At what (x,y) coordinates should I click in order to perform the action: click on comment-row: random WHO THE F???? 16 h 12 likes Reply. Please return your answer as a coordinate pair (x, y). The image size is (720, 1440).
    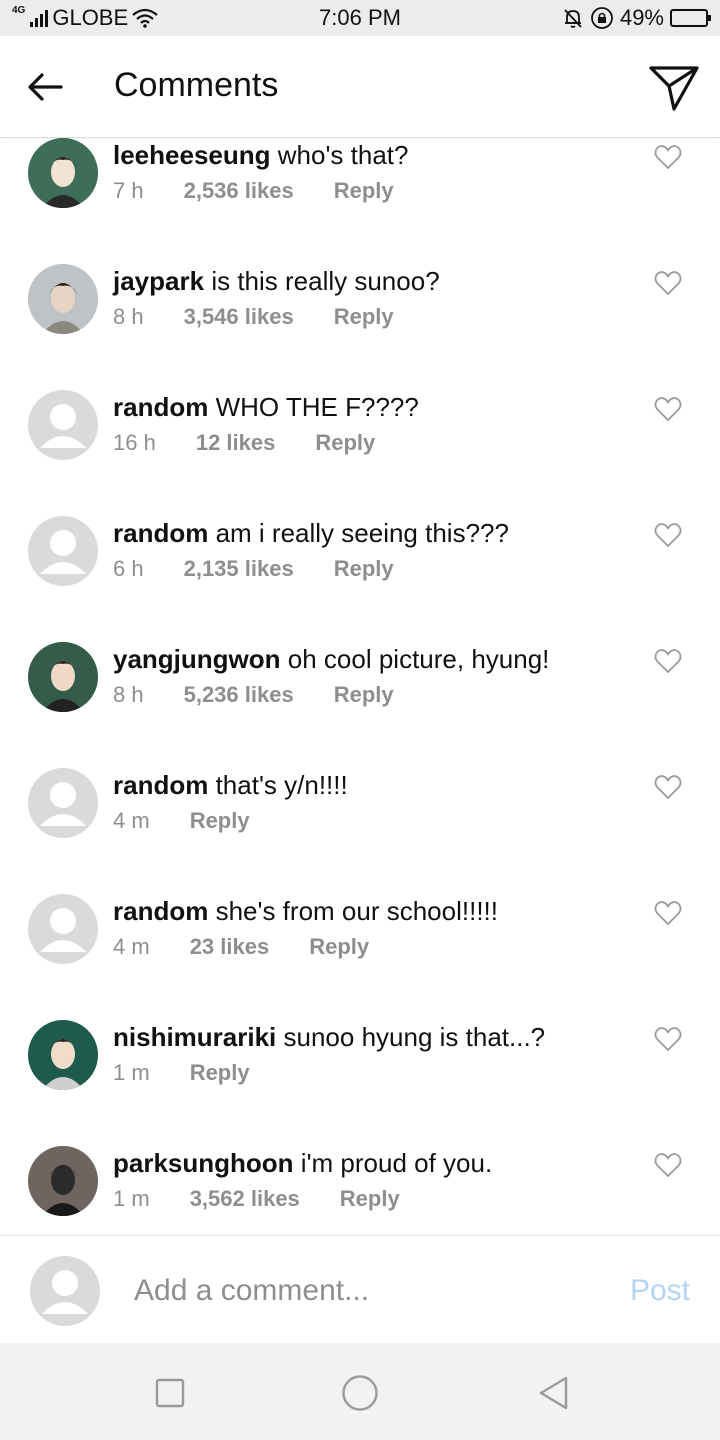
    Looking at the image, I should click on (360, 453).